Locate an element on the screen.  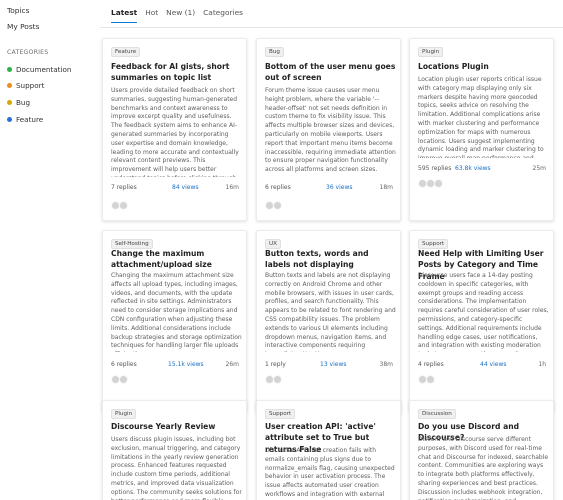
topic-stats: 4 replies 44 views 1h is located at coordinates (482, 365).